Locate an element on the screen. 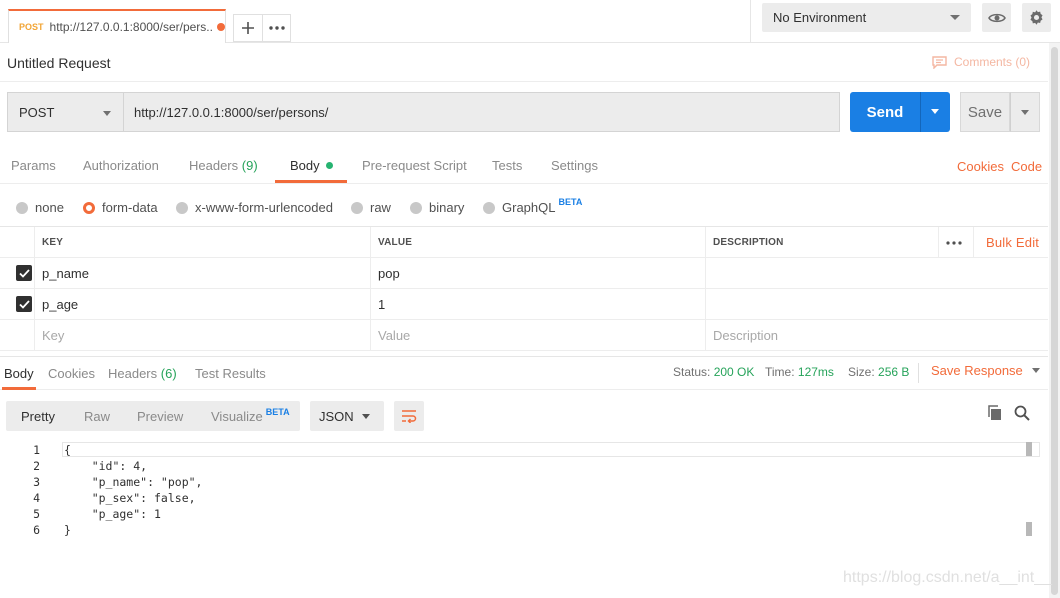  send-options-button is located at coordinates (935, 112).